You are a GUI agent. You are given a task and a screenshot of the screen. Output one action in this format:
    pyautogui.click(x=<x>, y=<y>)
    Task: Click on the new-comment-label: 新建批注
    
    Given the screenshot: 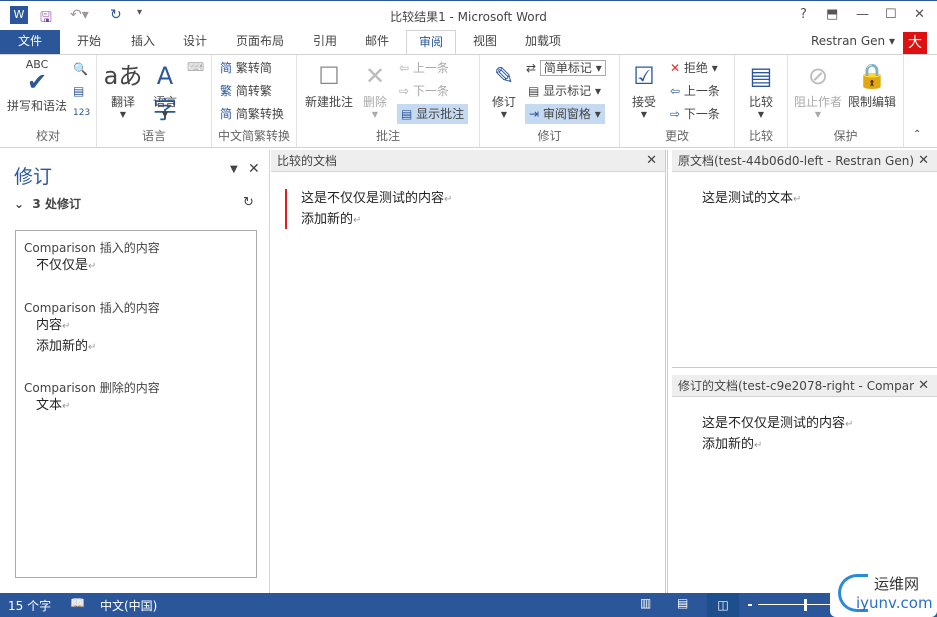 What is the action you would take?
    pyautogui.click(x=328, y=102)
    